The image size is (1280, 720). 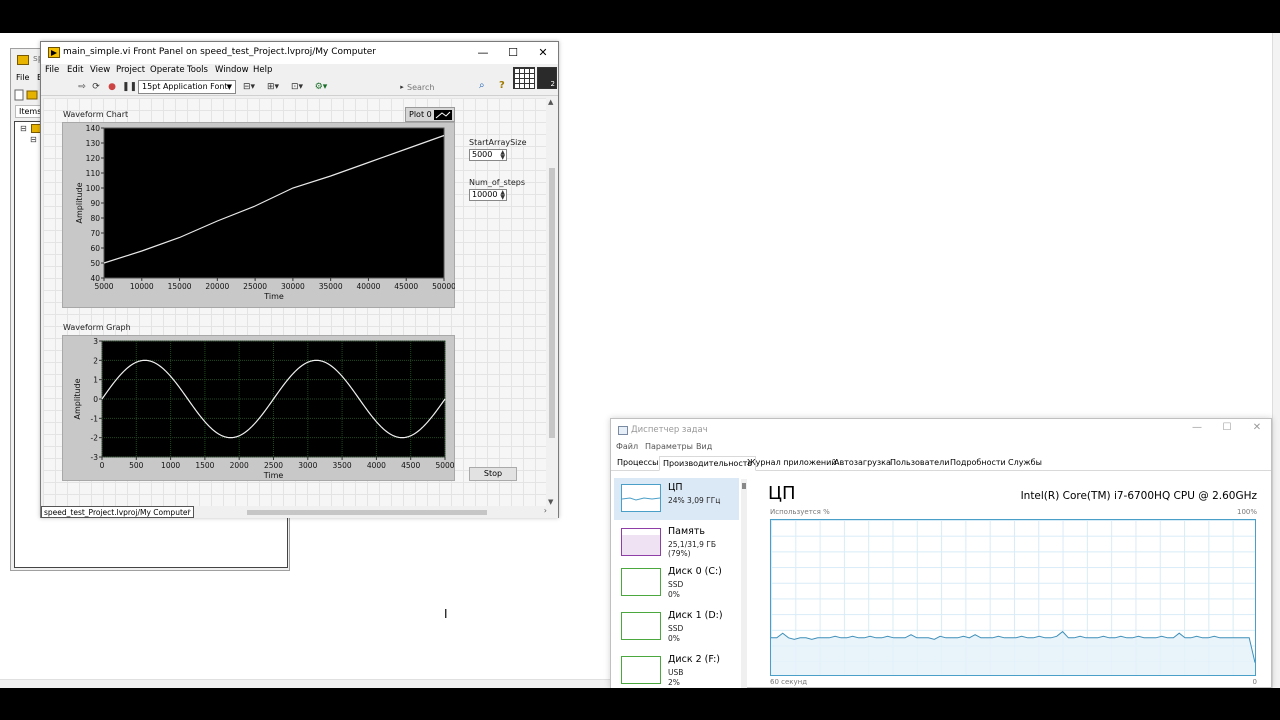 I want to click on y-tick-label: 3, so click(x=95, y=341).